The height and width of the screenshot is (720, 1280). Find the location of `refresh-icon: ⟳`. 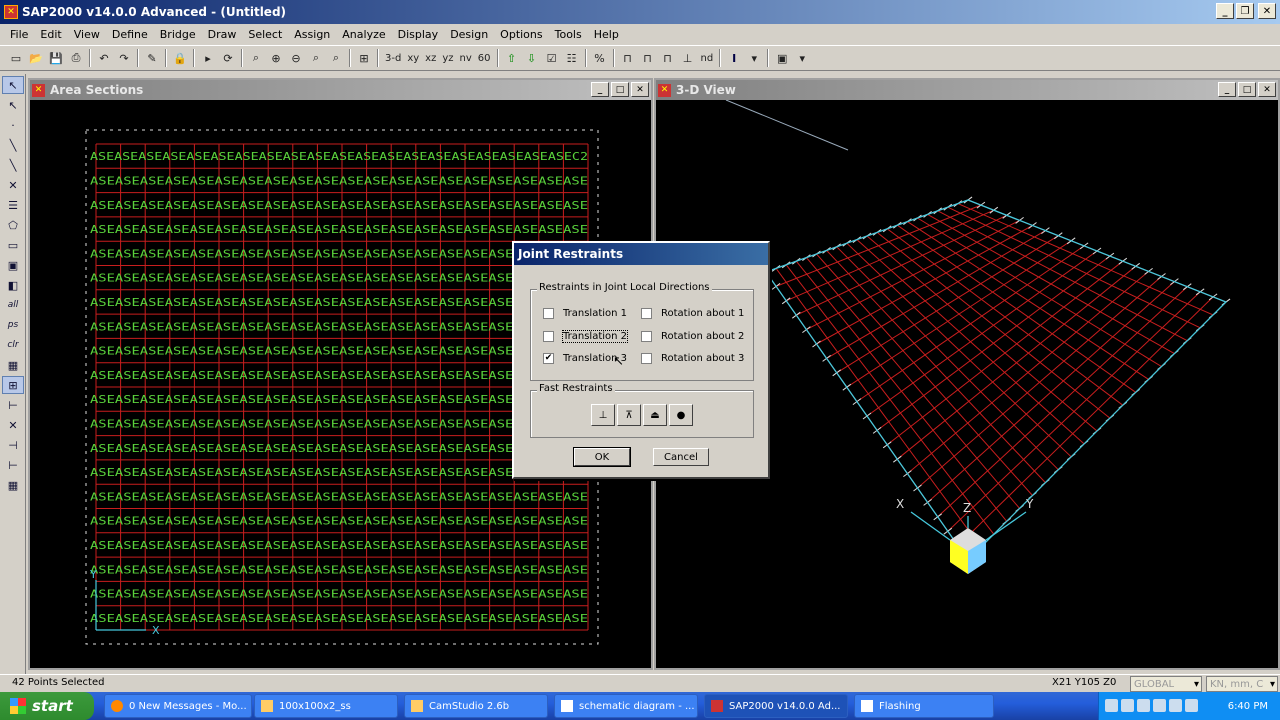

refresh-icon: ⟳ is located at coordinates (228, 58).